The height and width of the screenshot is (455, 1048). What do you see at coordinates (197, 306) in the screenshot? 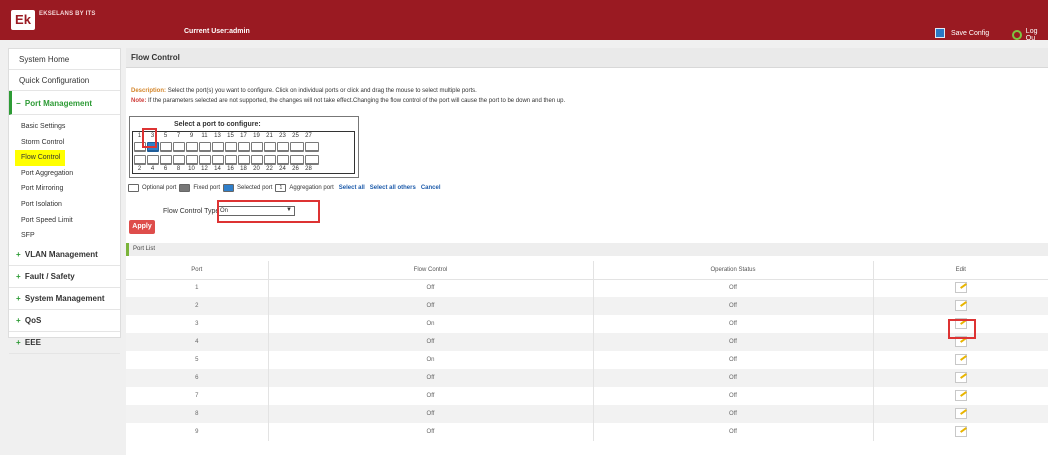
I see `cell-port: 2` at bounding box center [197, 306].